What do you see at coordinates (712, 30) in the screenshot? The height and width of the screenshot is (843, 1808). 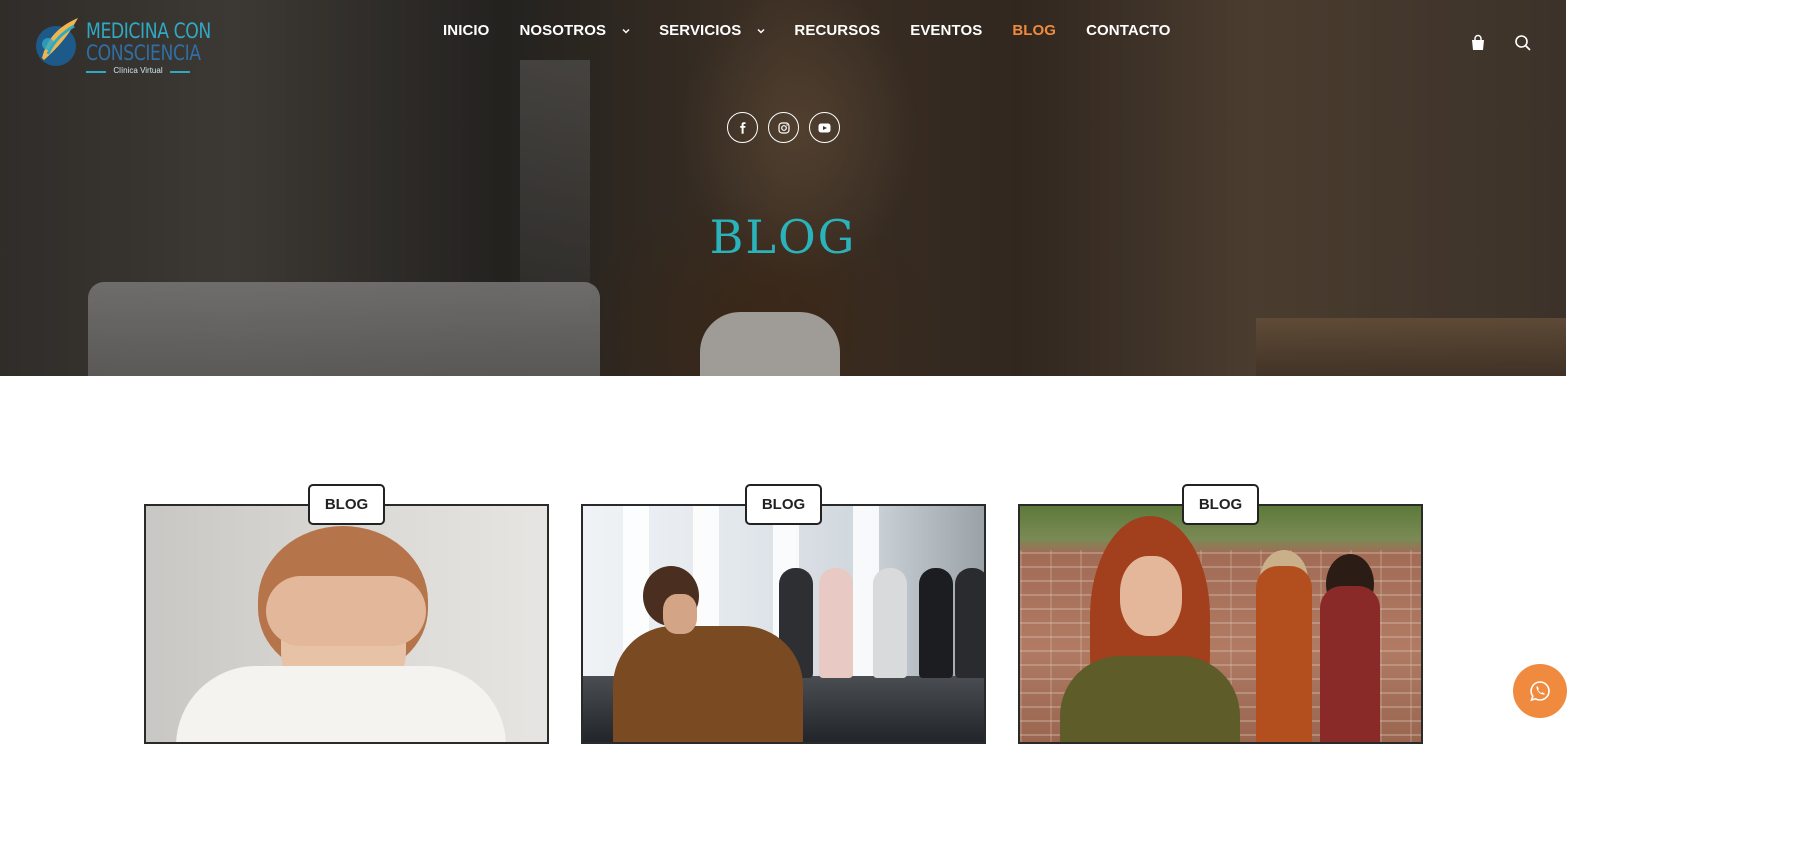 I see `nav-item-servicios: SERVICIOS` at bounding box center [712, 30].